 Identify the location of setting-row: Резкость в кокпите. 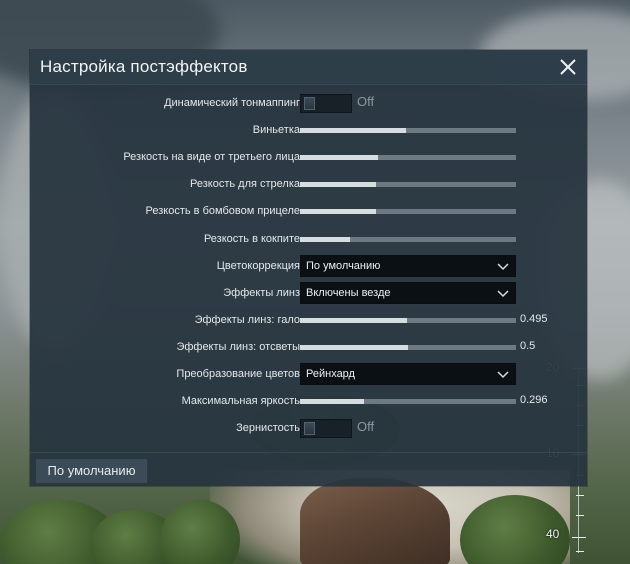
(308, 239).